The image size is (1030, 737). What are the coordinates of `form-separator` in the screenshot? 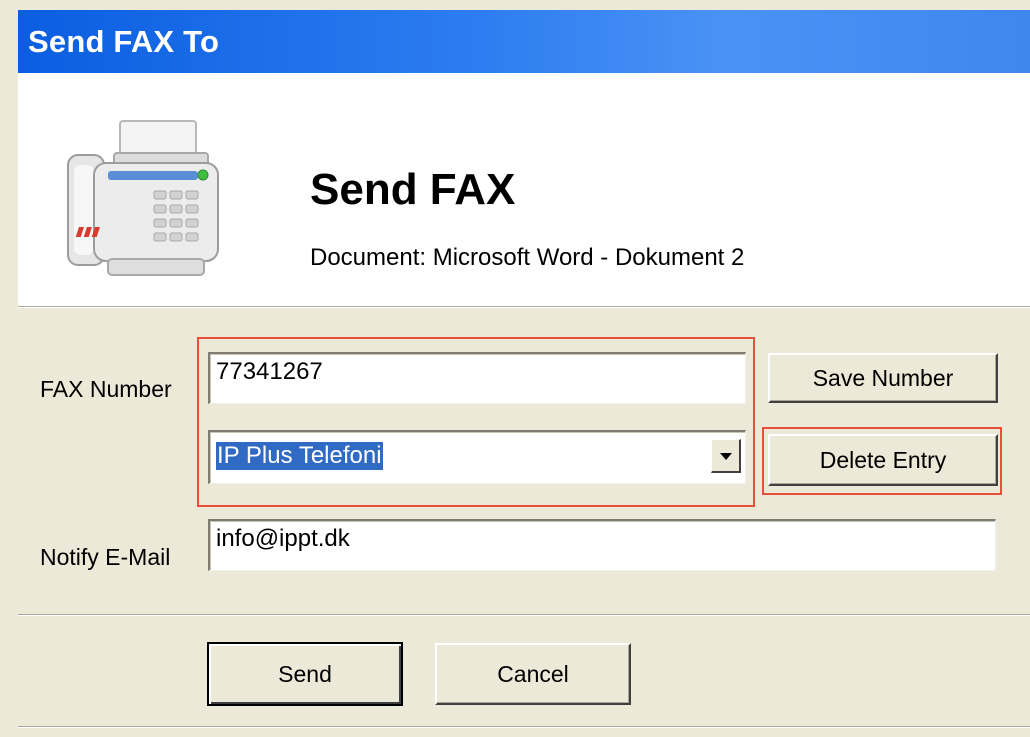 It's located at (524, 615).